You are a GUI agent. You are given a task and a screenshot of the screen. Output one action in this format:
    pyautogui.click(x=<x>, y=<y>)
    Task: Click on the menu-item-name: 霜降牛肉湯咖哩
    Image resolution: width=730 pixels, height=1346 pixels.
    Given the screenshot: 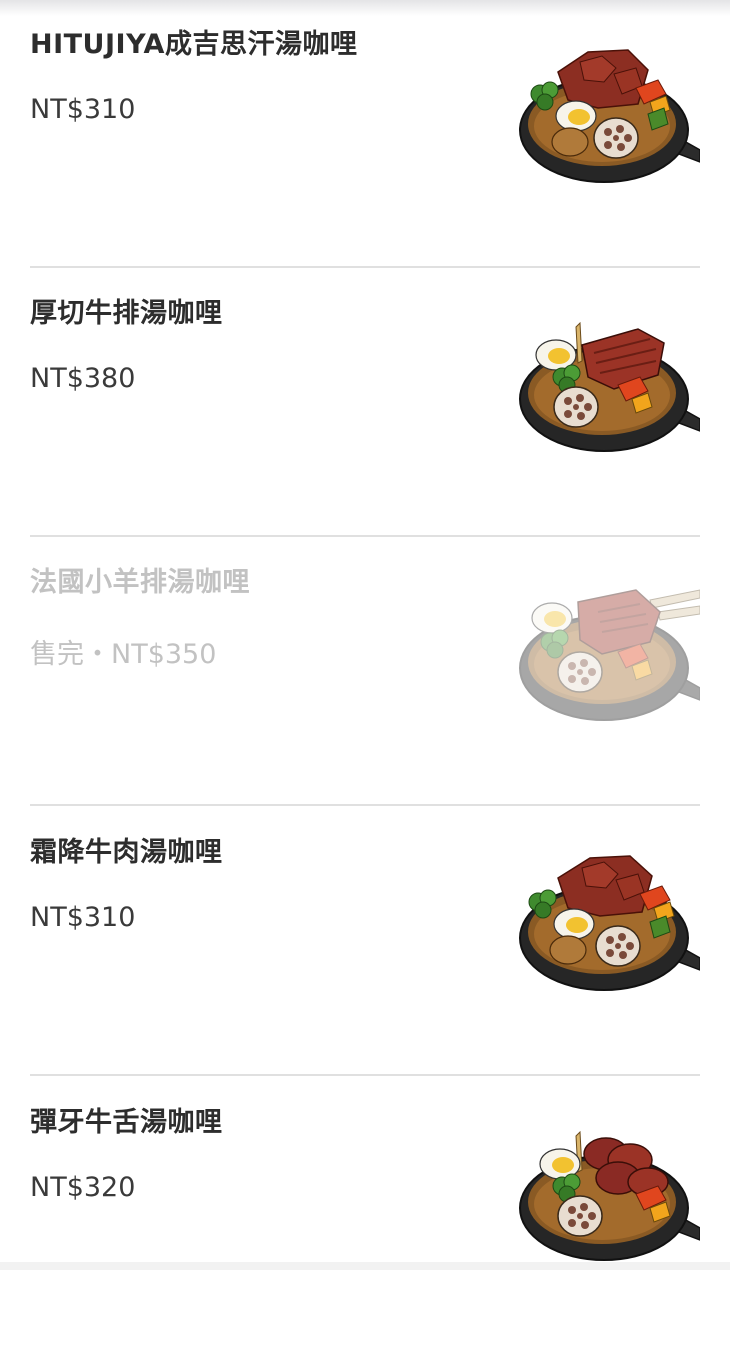 What is the action you would take?
    pyautogui.click(x=126, y=852)
    